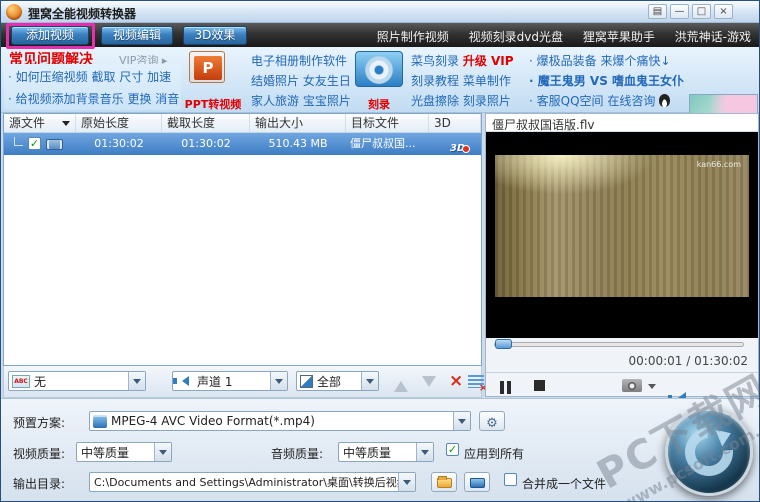 Image resolution: width=760 pixels, height=502 pixels. I want to click on video-quality-select: 中等质量, so click(124, 452).